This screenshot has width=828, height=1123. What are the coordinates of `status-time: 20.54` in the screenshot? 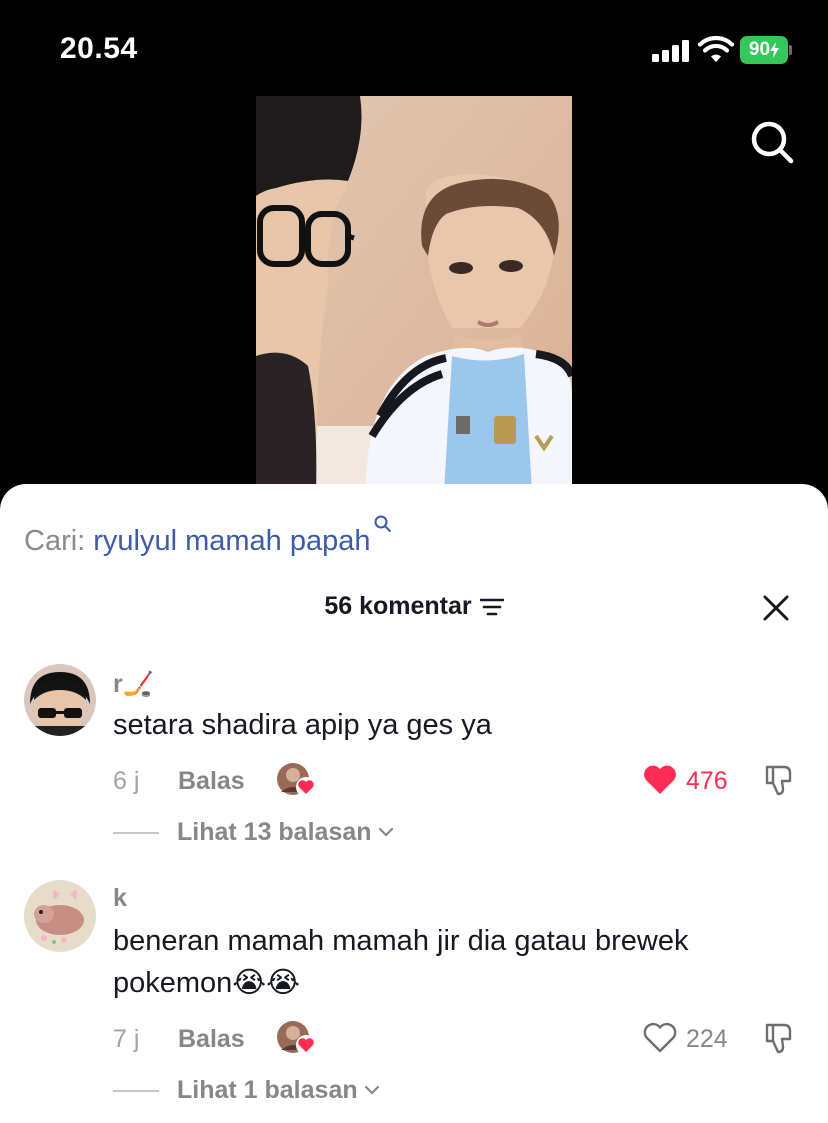 It's located at (99, 48).